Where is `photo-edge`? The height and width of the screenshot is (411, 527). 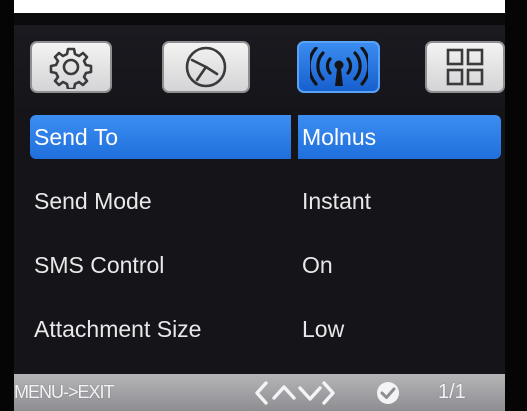
photo-edge is located at coordinates (263, 6).